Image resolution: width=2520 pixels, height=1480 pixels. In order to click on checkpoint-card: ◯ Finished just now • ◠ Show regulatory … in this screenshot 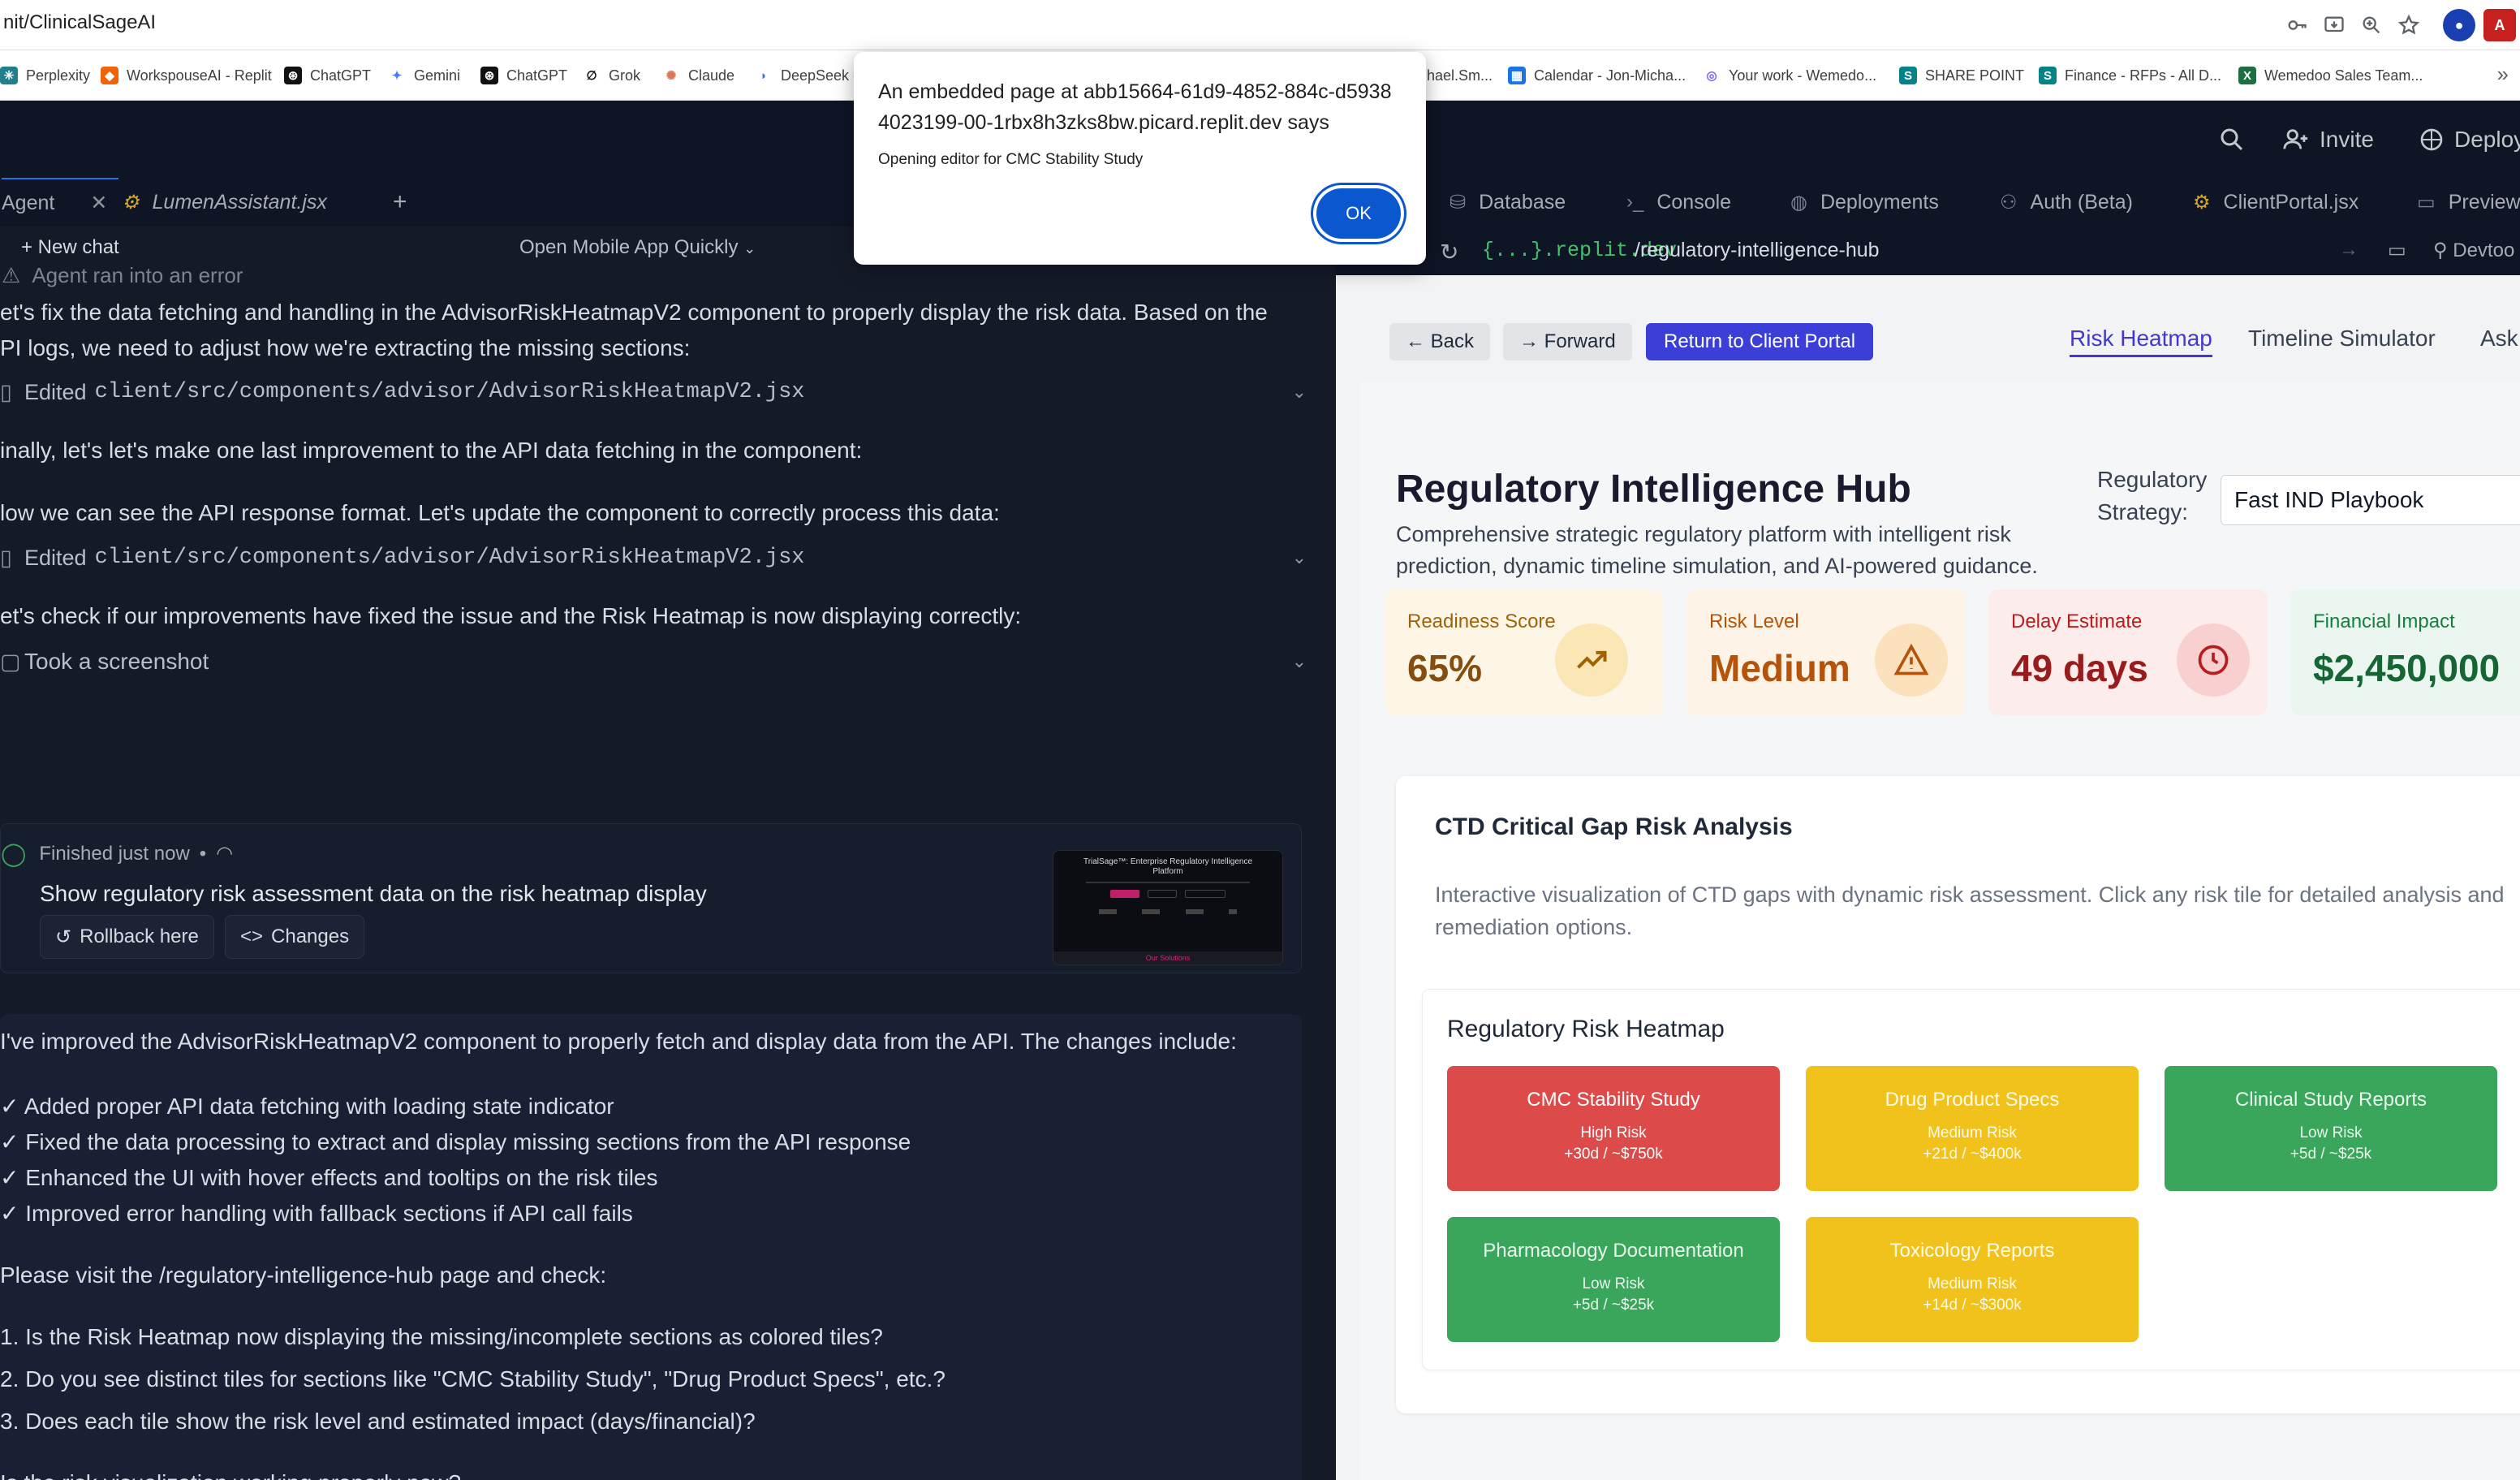, I will do `click(651, 898)`.